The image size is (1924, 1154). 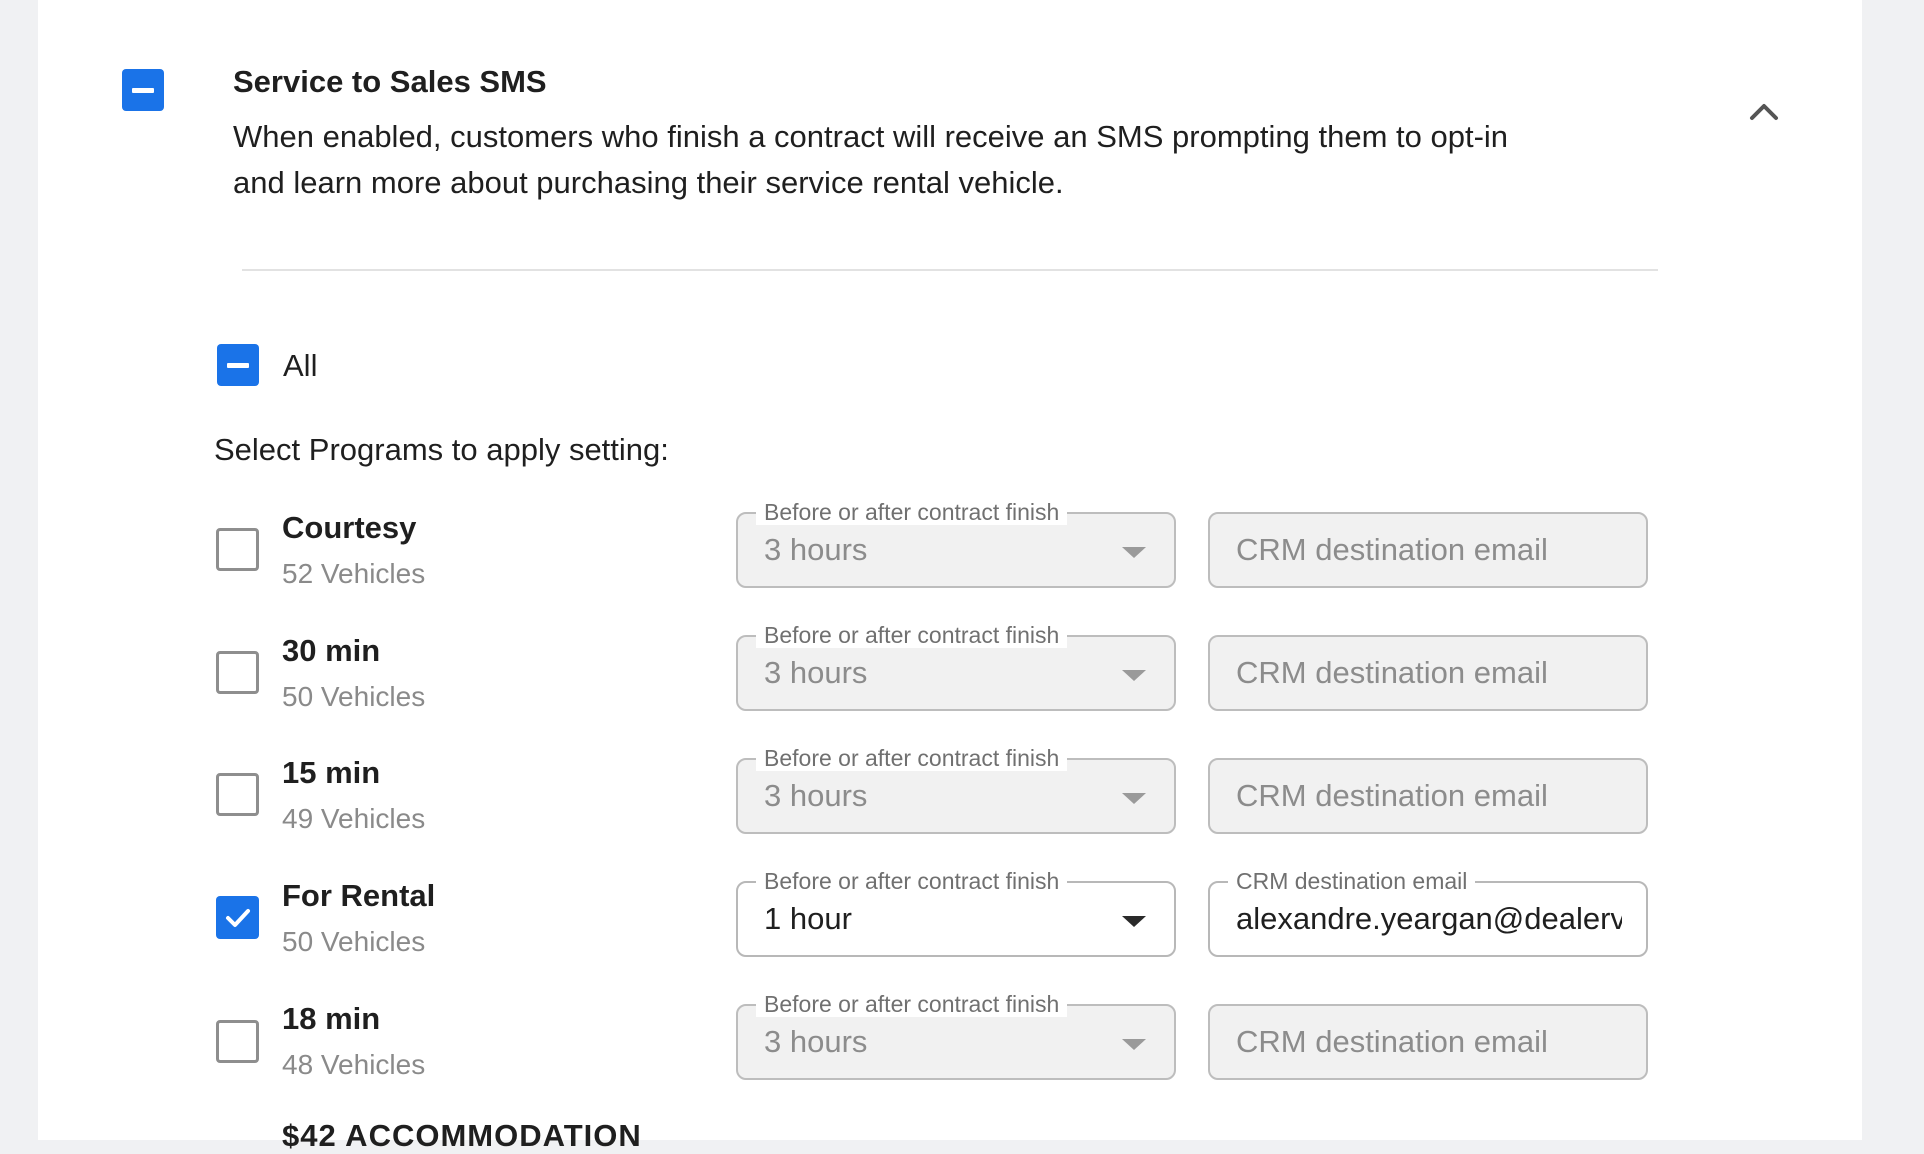 What do you see at coordinates (354, 1064) in the screenshot?
I see `program-vehicle-count: 48 Vehicles` at bounding box center [354, 1064].